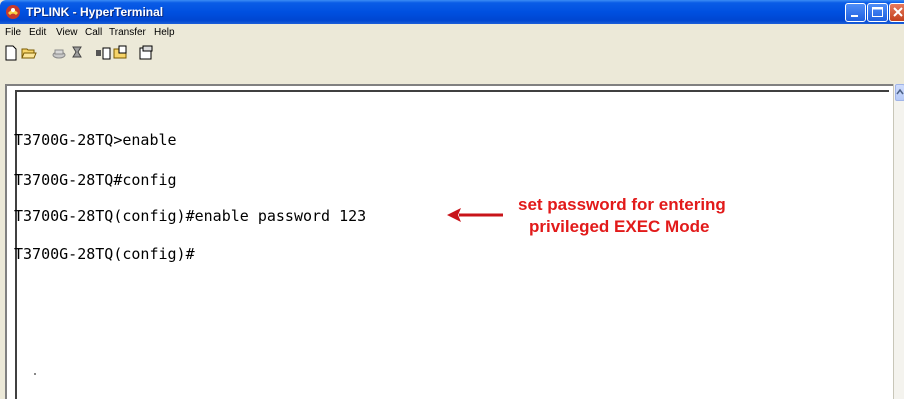  Describe the element at coordinates (95, 12) in the screenshot. I see `window-title: TPLINK - HyperTerminal` at that location.